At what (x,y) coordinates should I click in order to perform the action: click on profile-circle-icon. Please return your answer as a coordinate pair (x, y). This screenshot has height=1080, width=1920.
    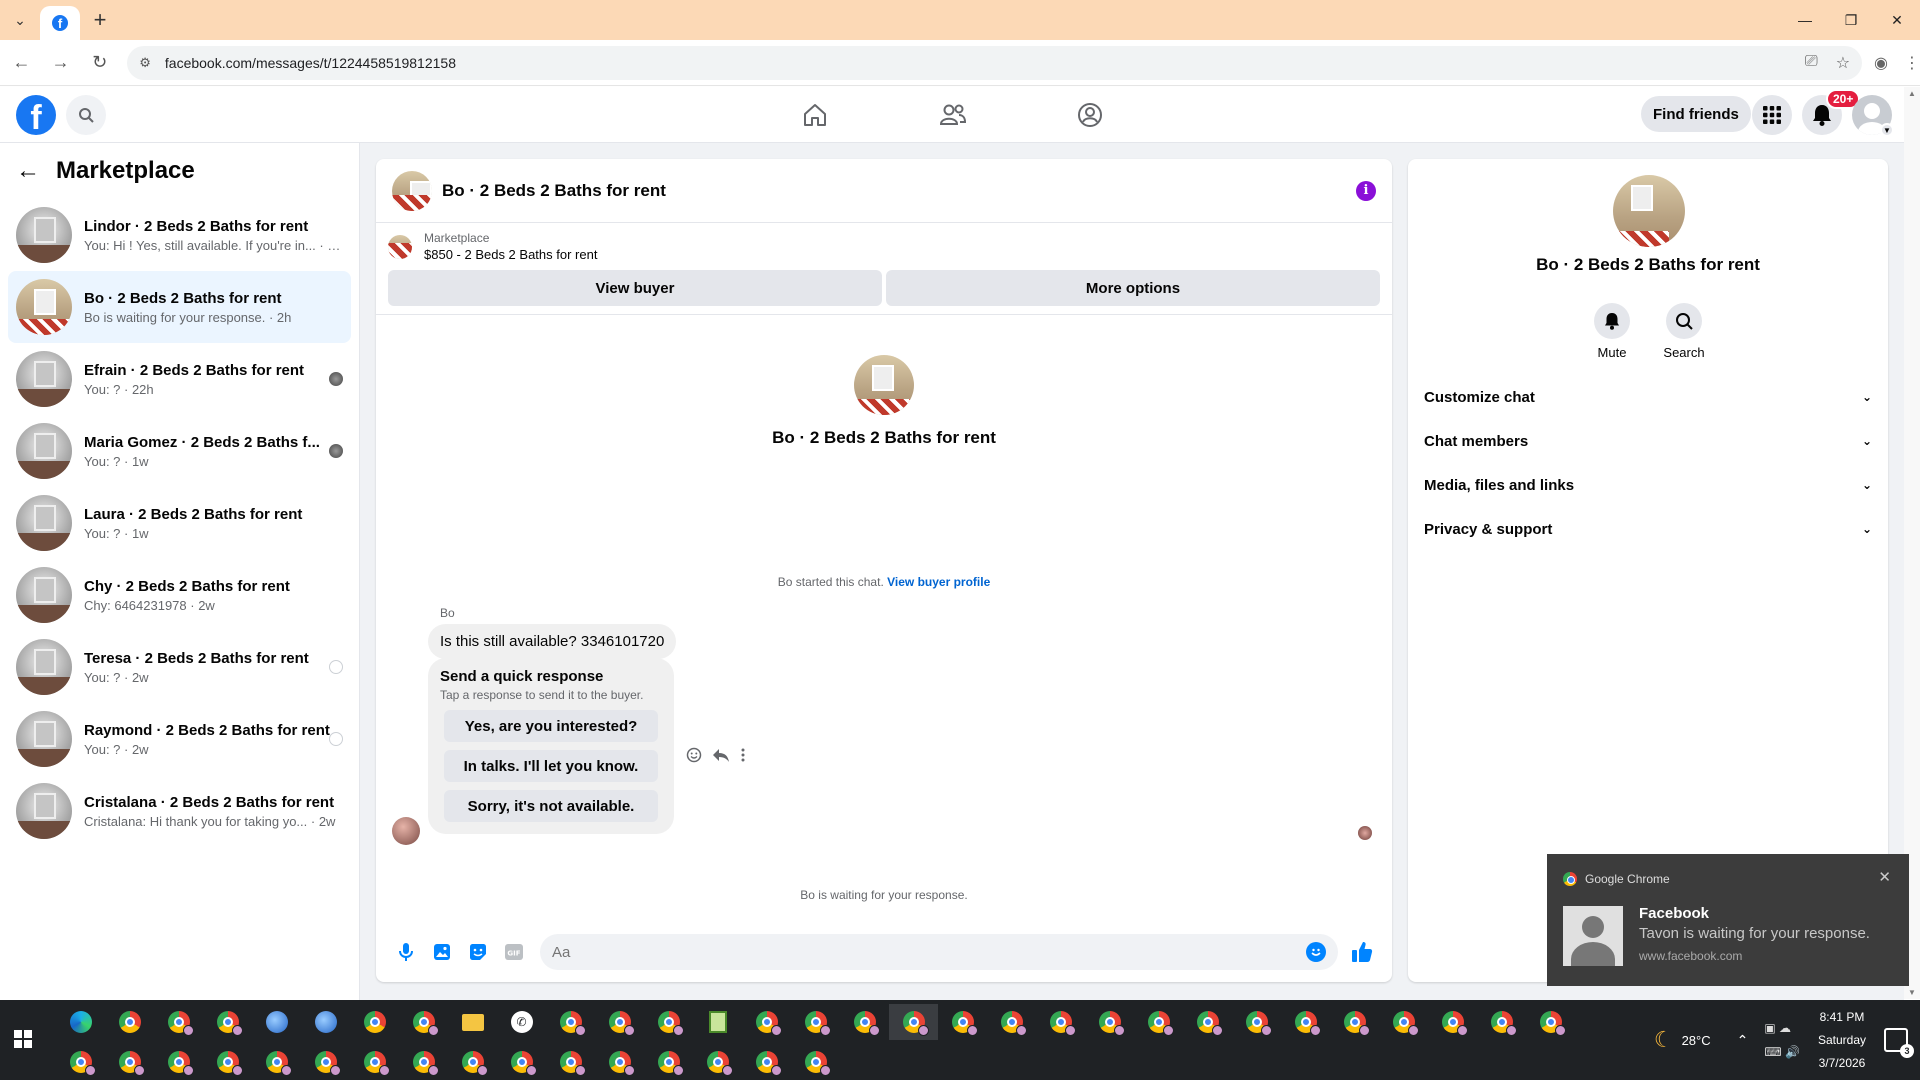
    Looking at the image, I should click on (1090, 115).